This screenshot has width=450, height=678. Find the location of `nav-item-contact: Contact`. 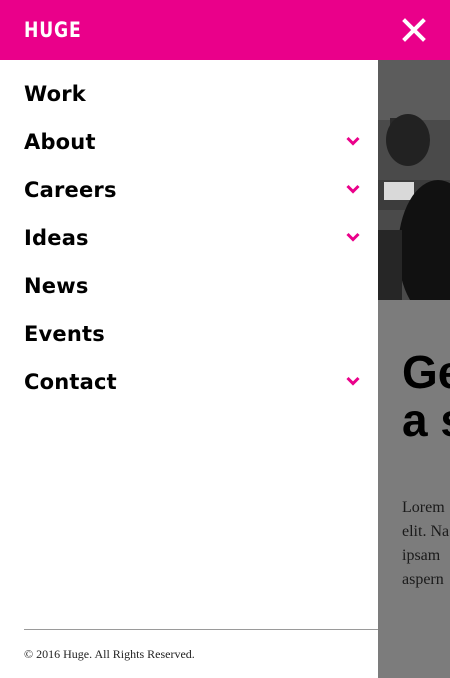

nav-item-contact: Contact is located at coordinates (189, 382).